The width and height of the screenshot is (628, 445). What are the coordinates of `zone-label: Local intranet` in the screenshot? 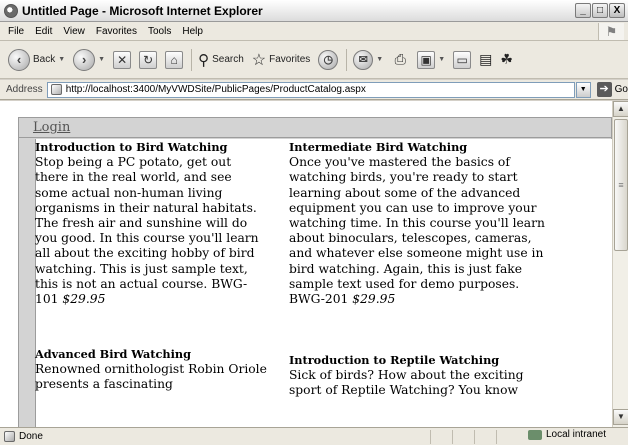 It's located at (575, 434).